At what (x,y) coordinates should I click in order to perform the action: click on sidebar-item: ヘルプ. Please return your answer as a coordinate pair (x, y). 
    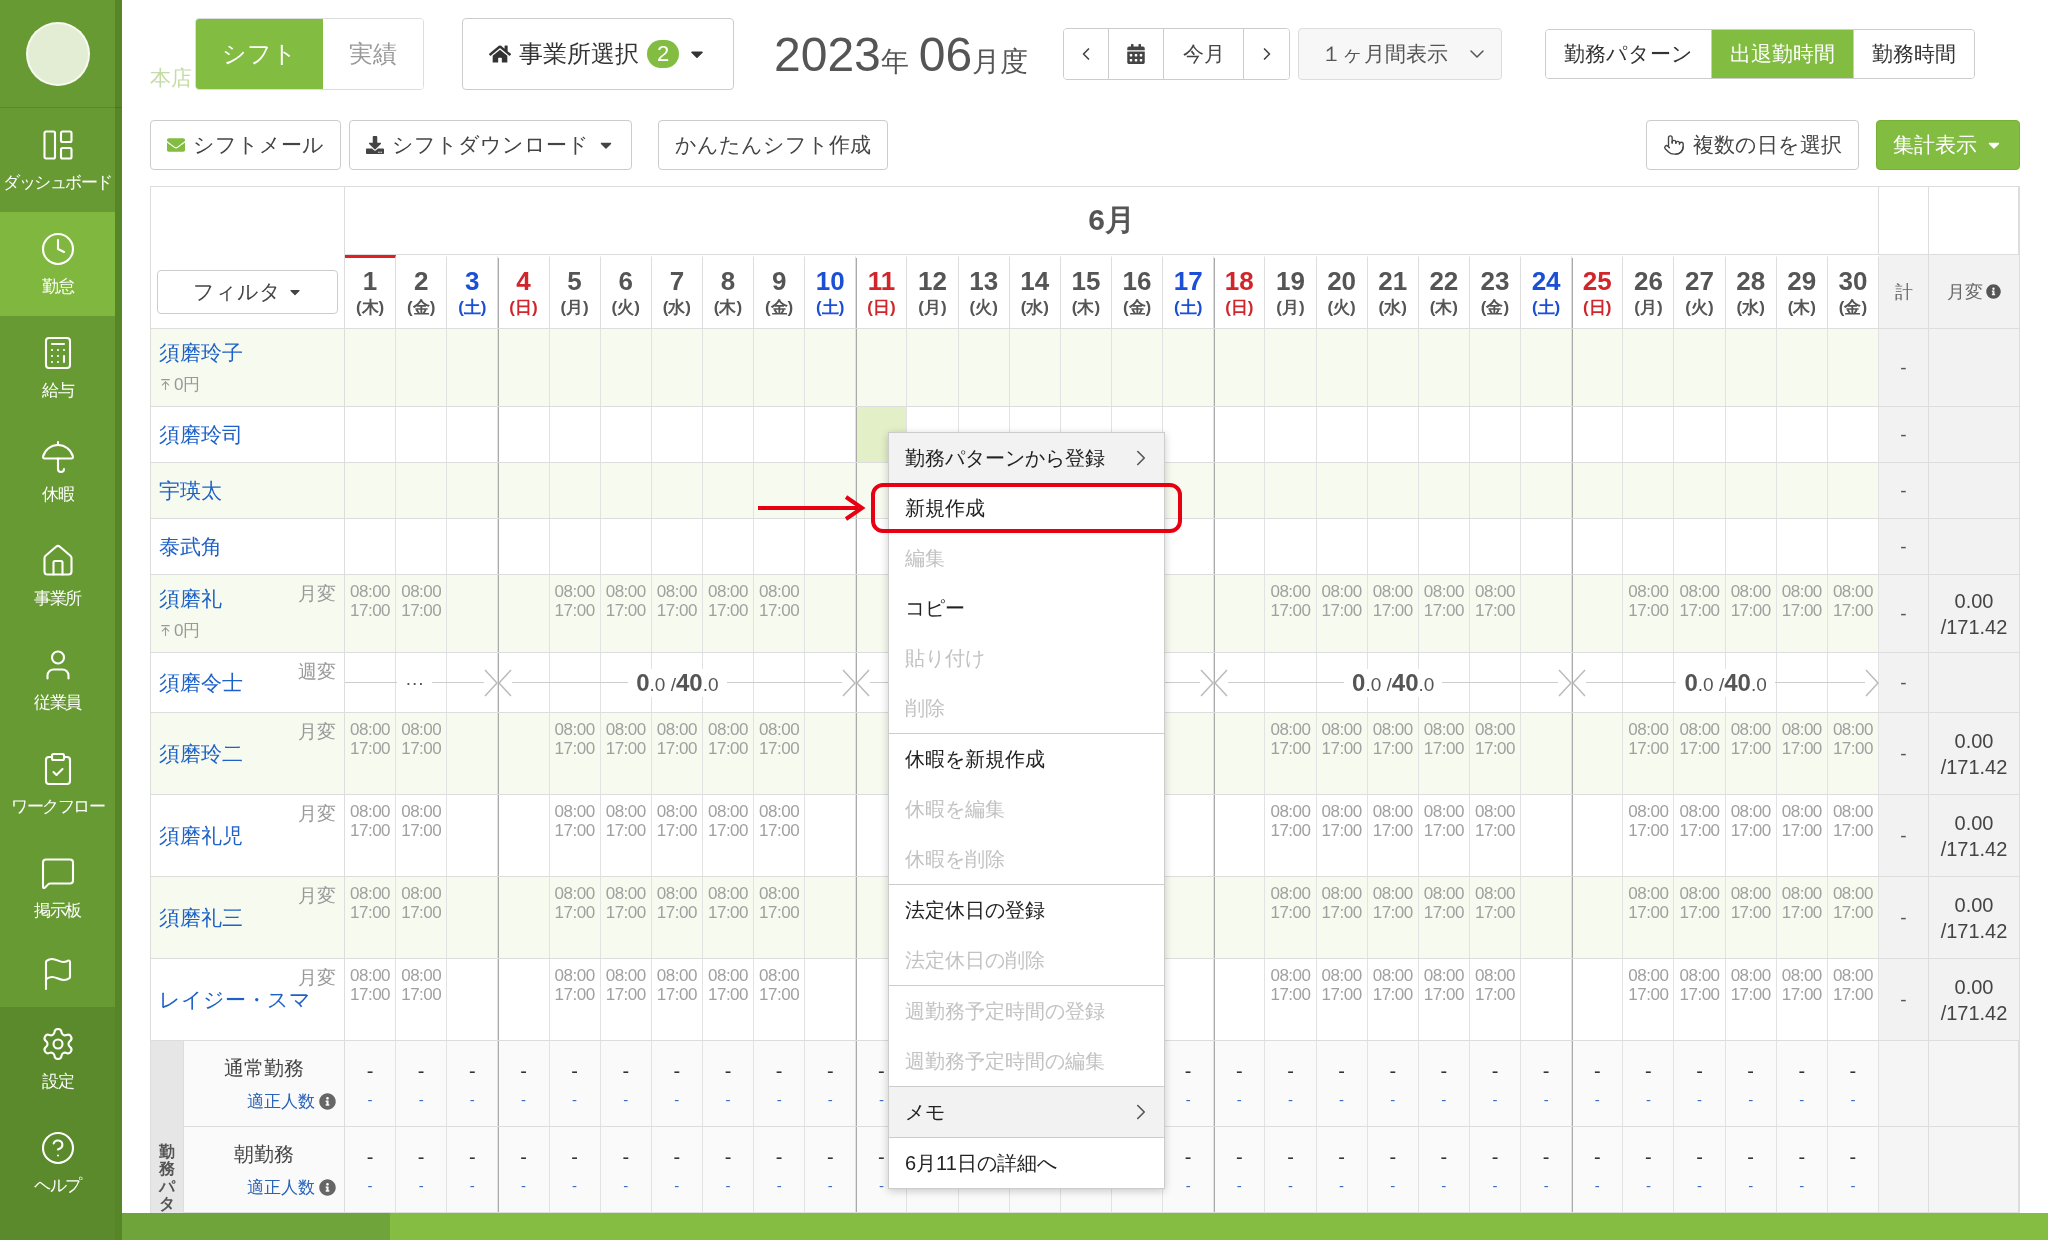
    Looking at the image, I should click on (57, 1163).